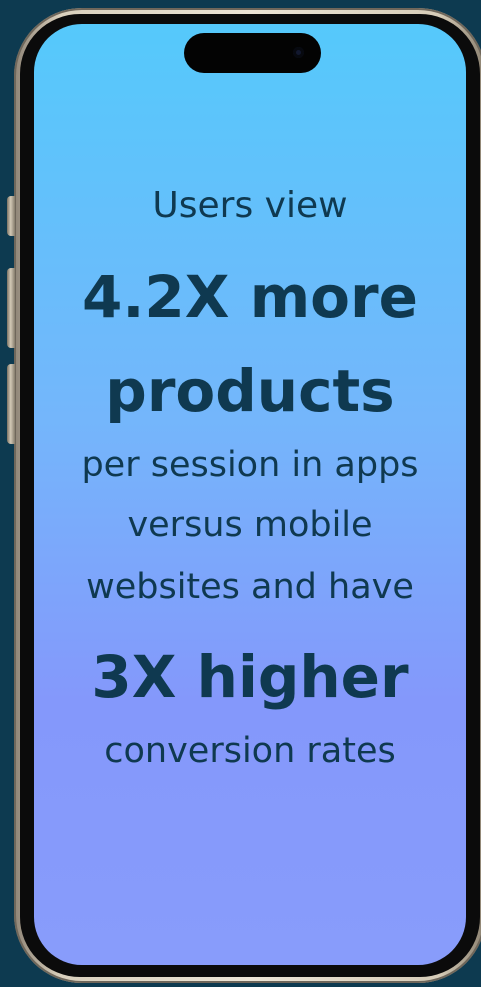 The height and width of the screenshot is (987, 481). Describe the element at coordinates (250, 391) in the screenshot. I see `statistic-line: products` at that location.